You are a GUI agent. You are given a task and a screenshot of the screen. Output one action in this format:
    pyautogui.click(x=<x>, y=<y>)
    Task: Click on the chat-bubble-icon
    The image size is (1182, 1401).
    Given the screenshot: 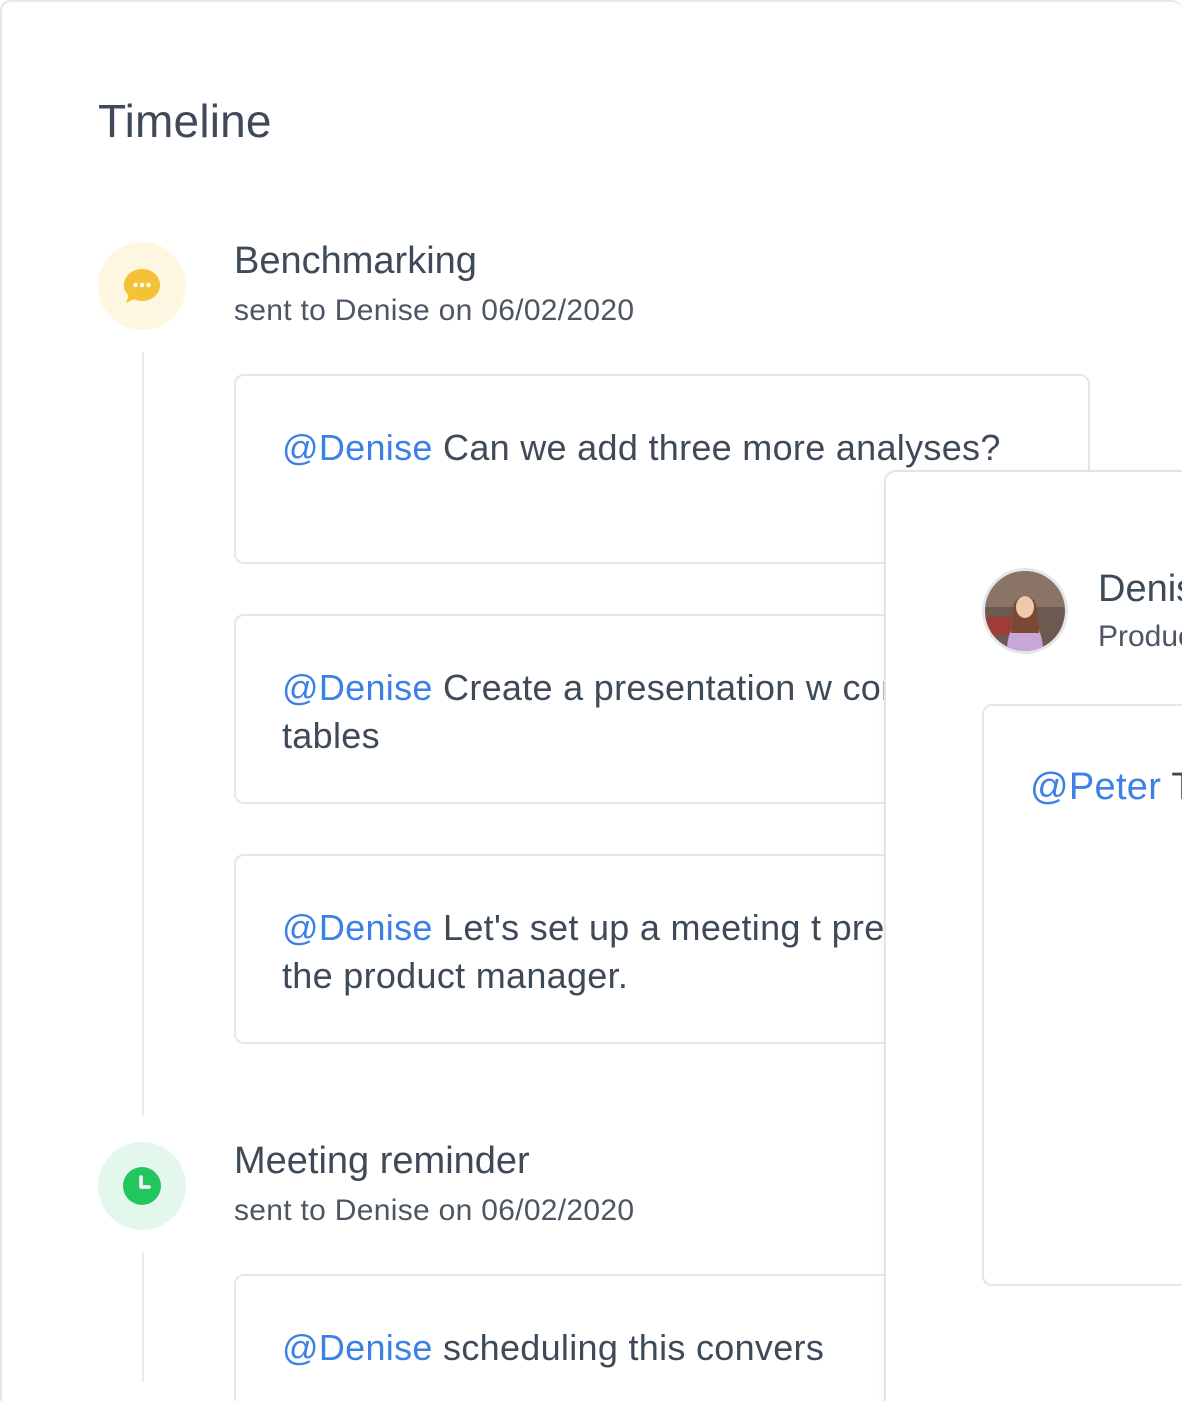 What is the action you would take?
    pyautogui.click(x=142, y=286)
    